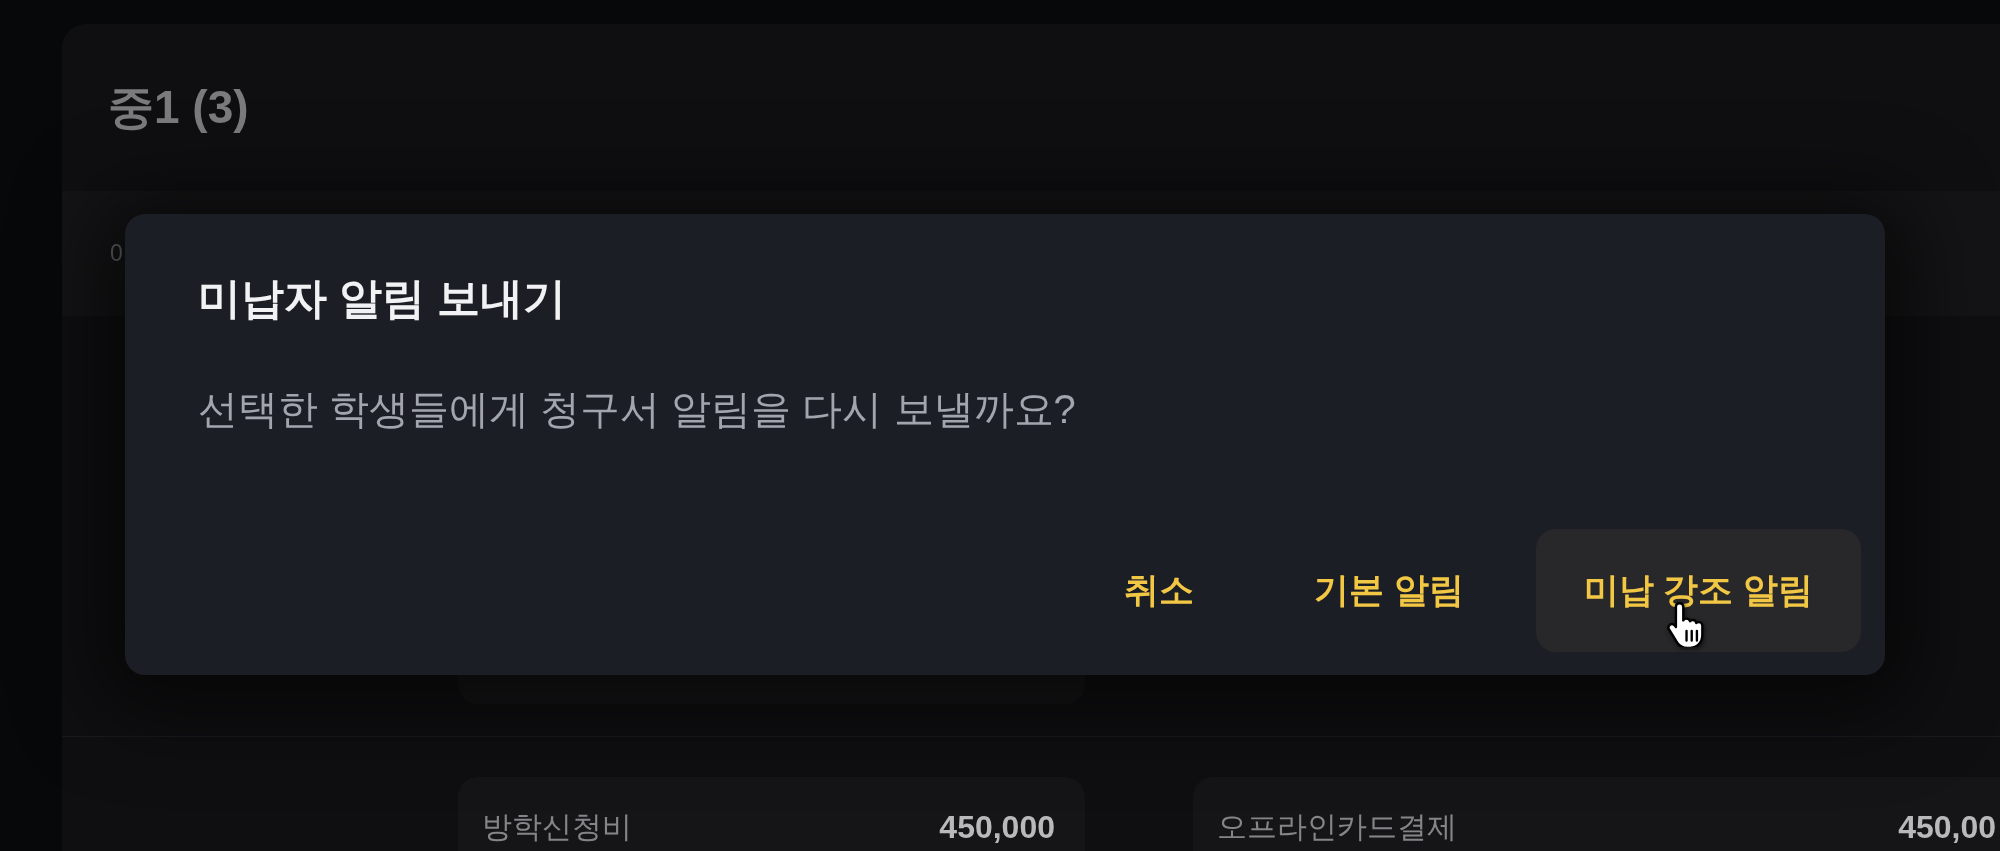  Describe the element at coordinates (557, 827) in the screenshot. I see `charge-label: 방학신청비` at that location.